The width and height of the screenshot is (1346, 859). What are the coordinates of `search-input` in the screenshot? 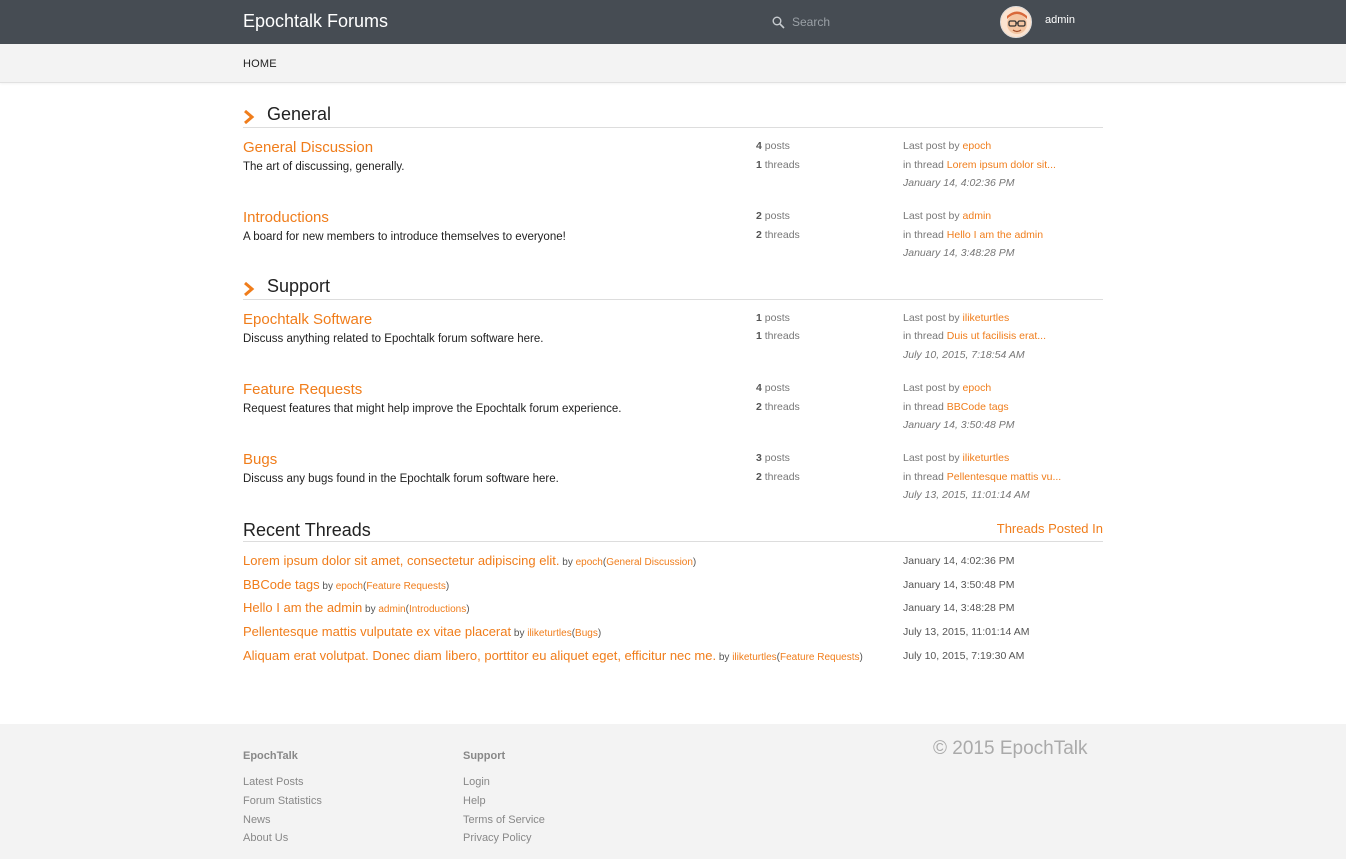 It's located at (887, 22).